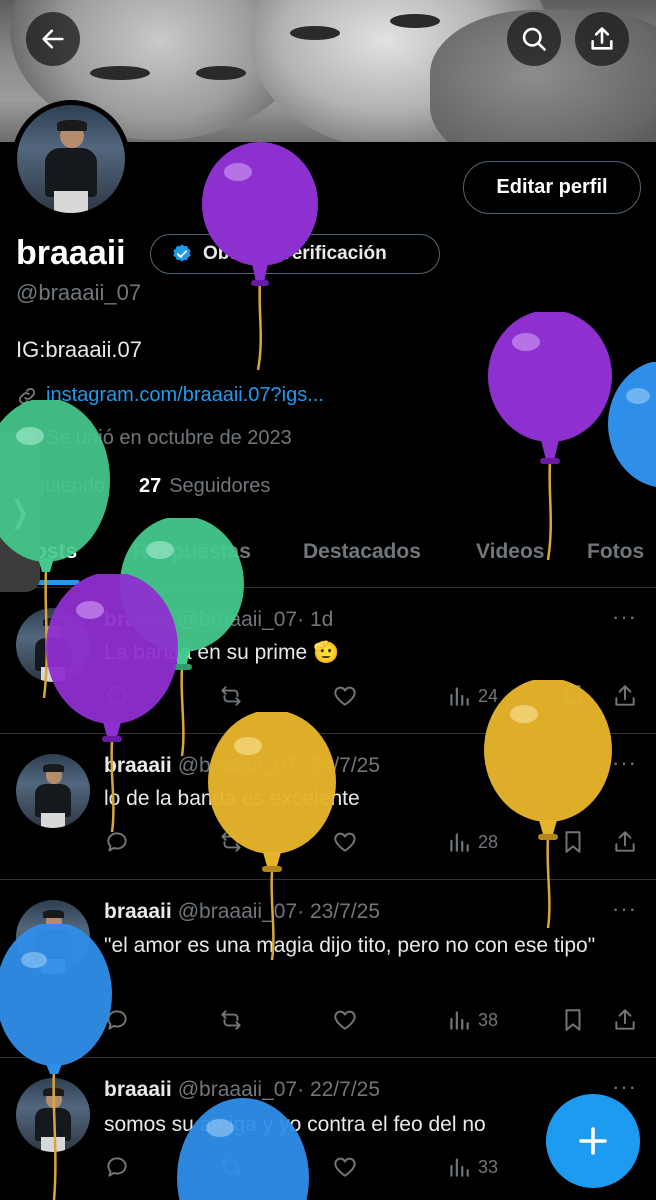  Describe the element at coordinates (169, 438) in the screenshot. I see `joined-text: Se unió en octubre de 2023` at that location.